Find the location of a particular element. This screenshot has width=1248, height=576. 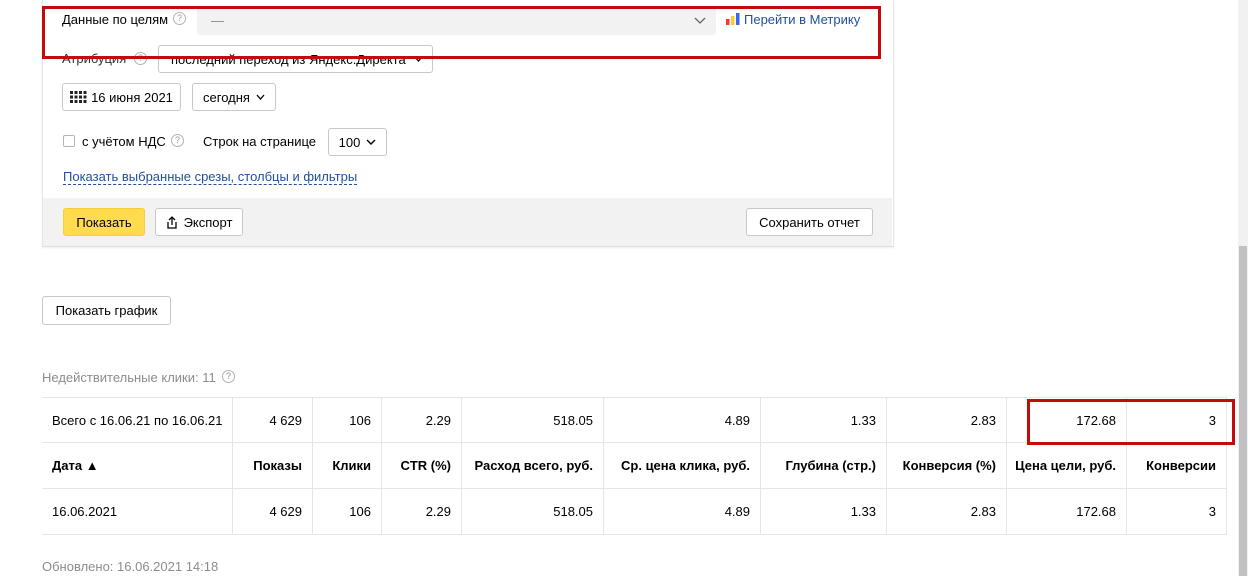

rows-per-page-select: 100 is located at coordinates (357, 142).